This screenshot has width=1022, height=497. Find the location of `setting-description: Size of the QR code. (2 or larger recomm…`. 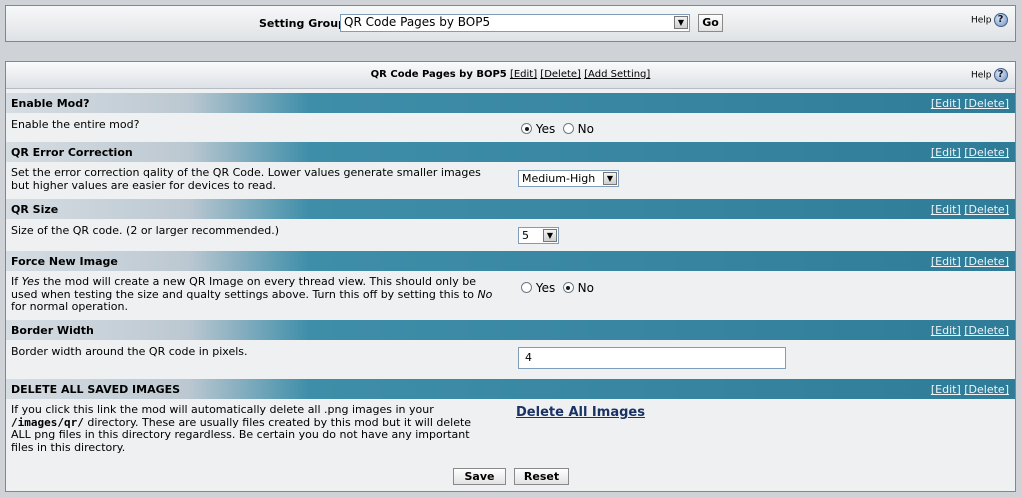

setting-description: Size of the QR code. (2 or larger recomm… is located at coordinates (145, 230).